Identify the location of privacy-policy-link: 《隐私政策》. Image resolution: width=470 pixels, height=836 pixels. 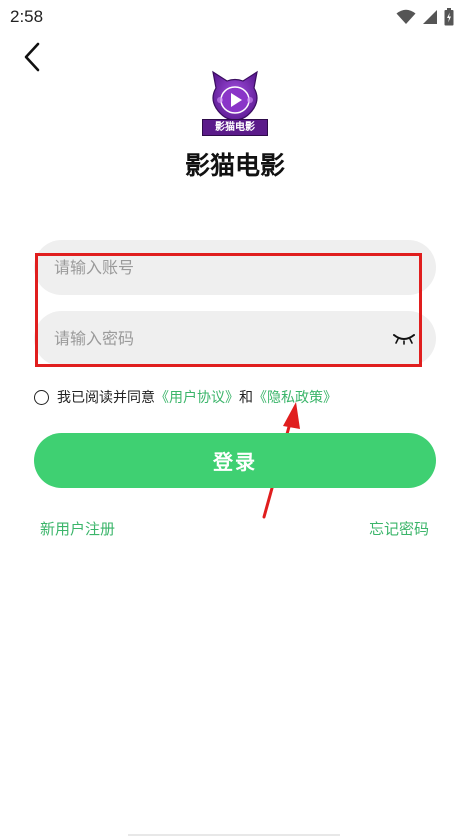
(295, 397).